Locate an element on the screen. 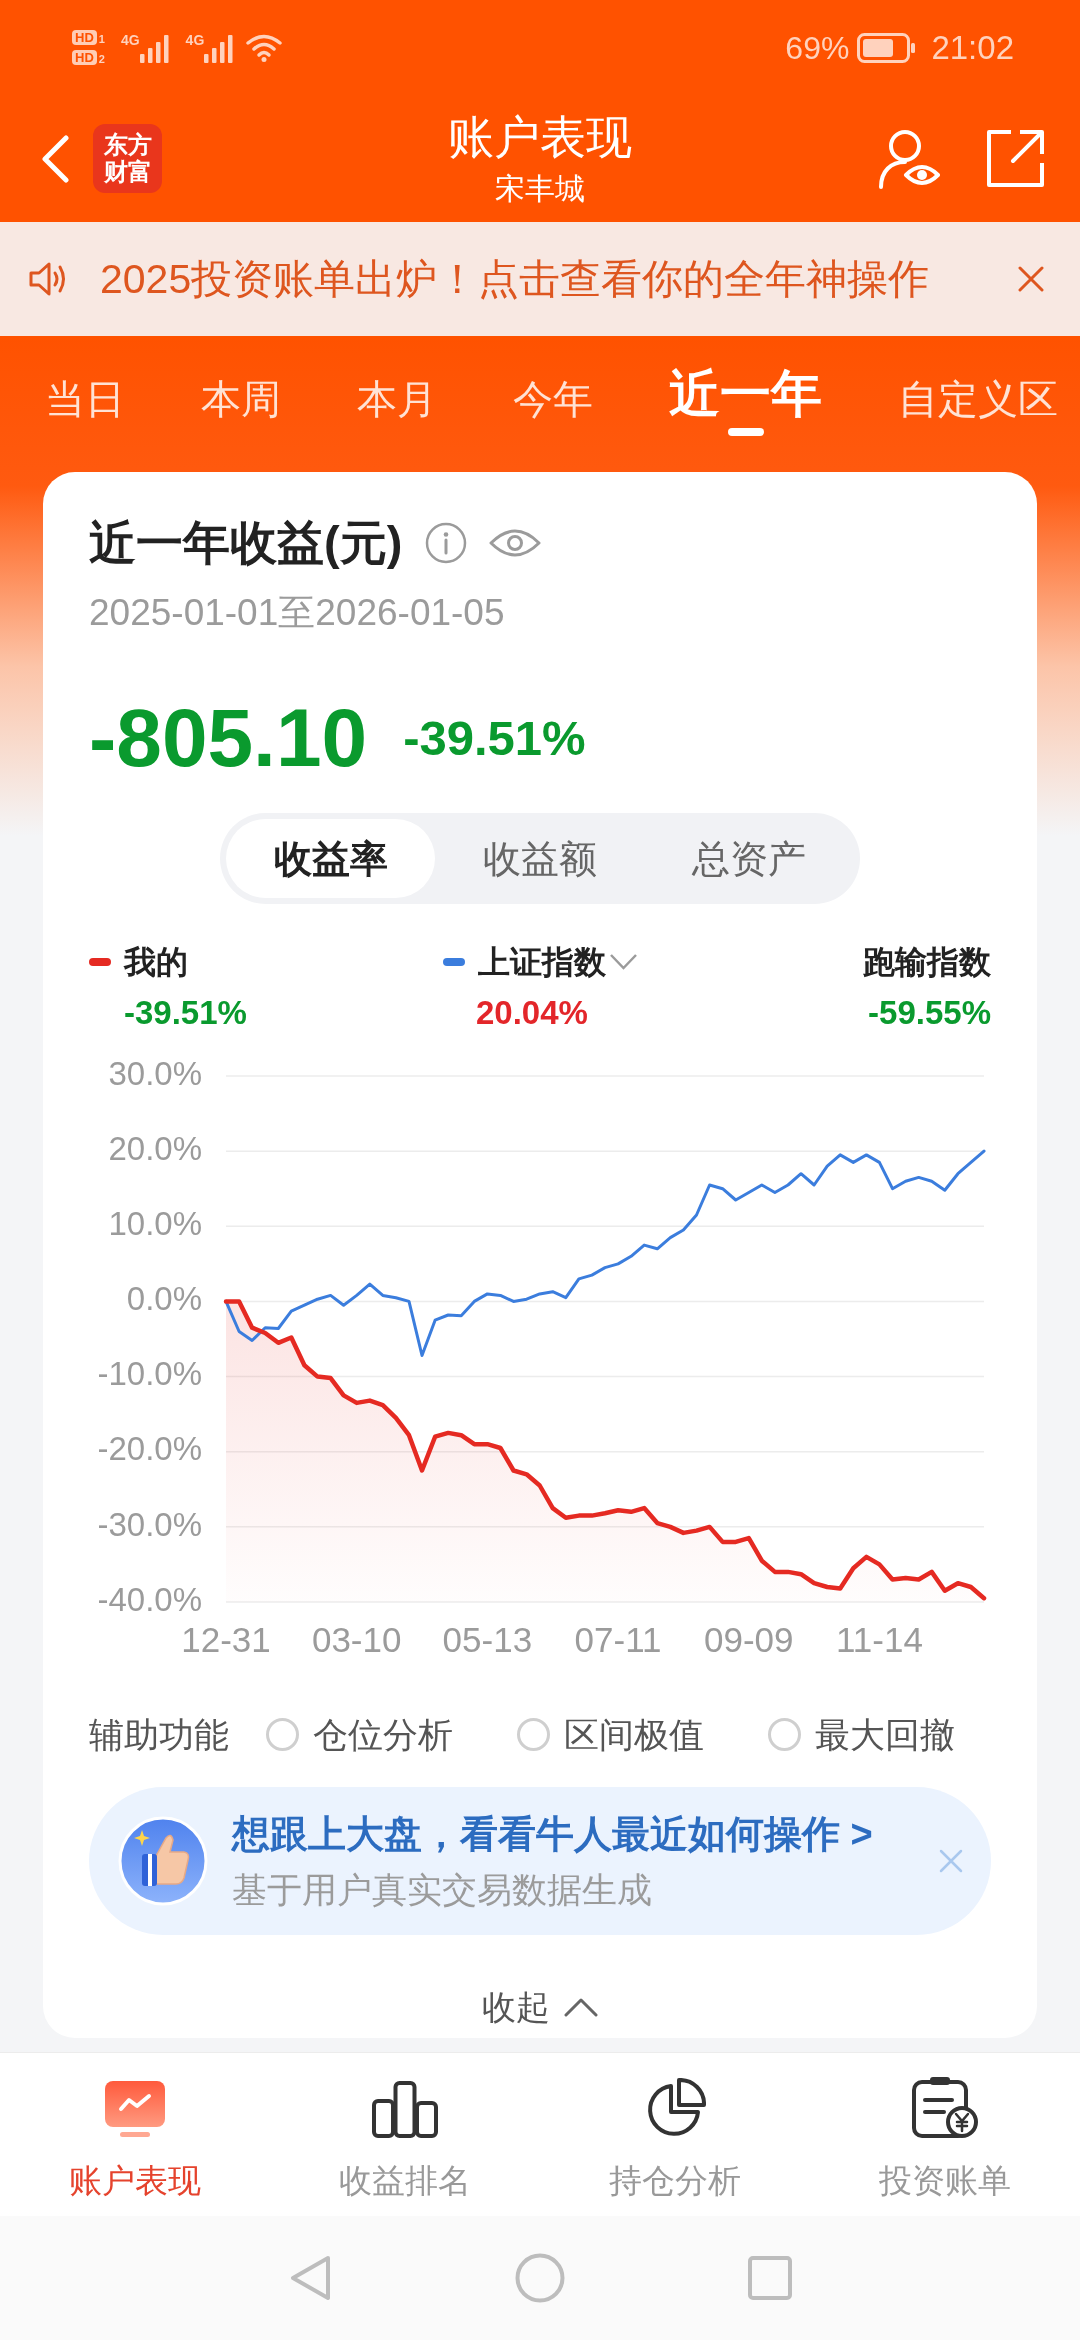 The height and width of the screenshot is (2340, 1080). account-name: 宋丰城 is located at coordinates (540, 188).